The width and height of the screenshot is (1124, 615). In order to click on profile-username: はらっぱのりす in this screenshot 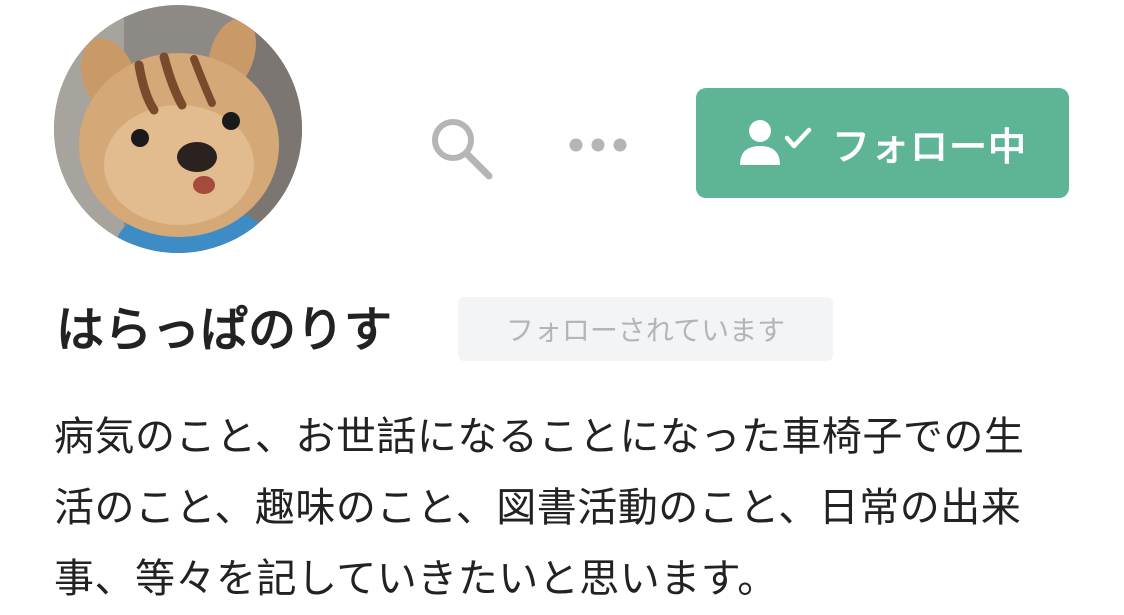, I will do `click(224, 330)`.